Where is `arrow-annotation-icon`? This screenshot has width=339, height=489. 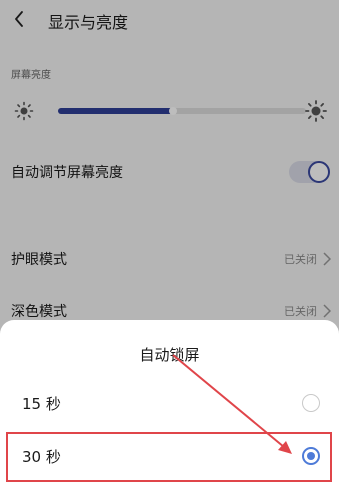 arrow-annotation-icon is located at coordinates (232, 404).